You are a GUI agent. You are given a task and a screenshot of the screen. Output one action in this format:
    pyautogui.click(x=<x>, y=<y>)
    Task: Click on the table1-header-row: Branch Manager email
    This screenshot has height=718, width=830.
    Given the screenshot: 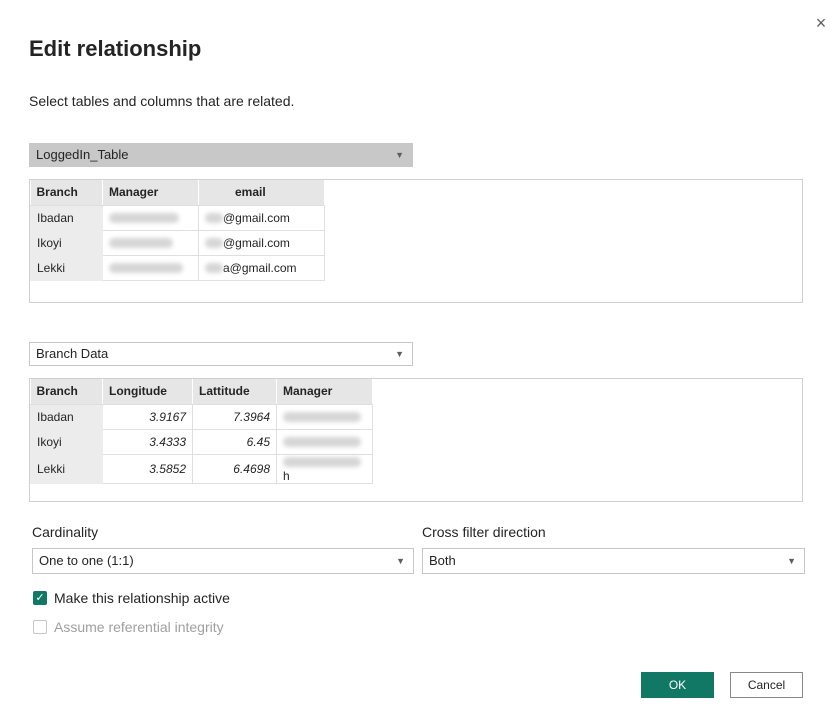 What is the action you would take?
    pyautogui.click(x=177, y=193)
    